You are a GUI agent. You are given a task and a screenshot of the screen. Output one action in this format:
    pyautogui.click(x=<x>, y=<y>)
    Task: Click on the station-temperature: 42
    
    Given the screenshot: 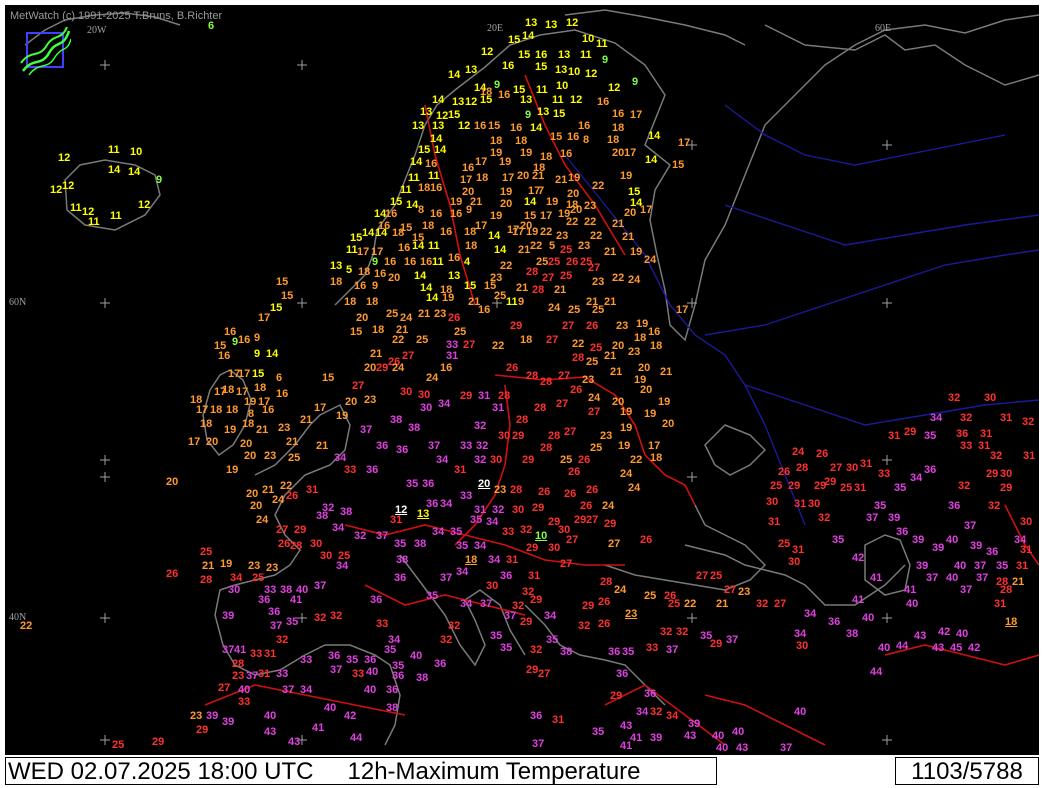 What is the action you would take?
    pyautogui.click(x=858, y=558)
    